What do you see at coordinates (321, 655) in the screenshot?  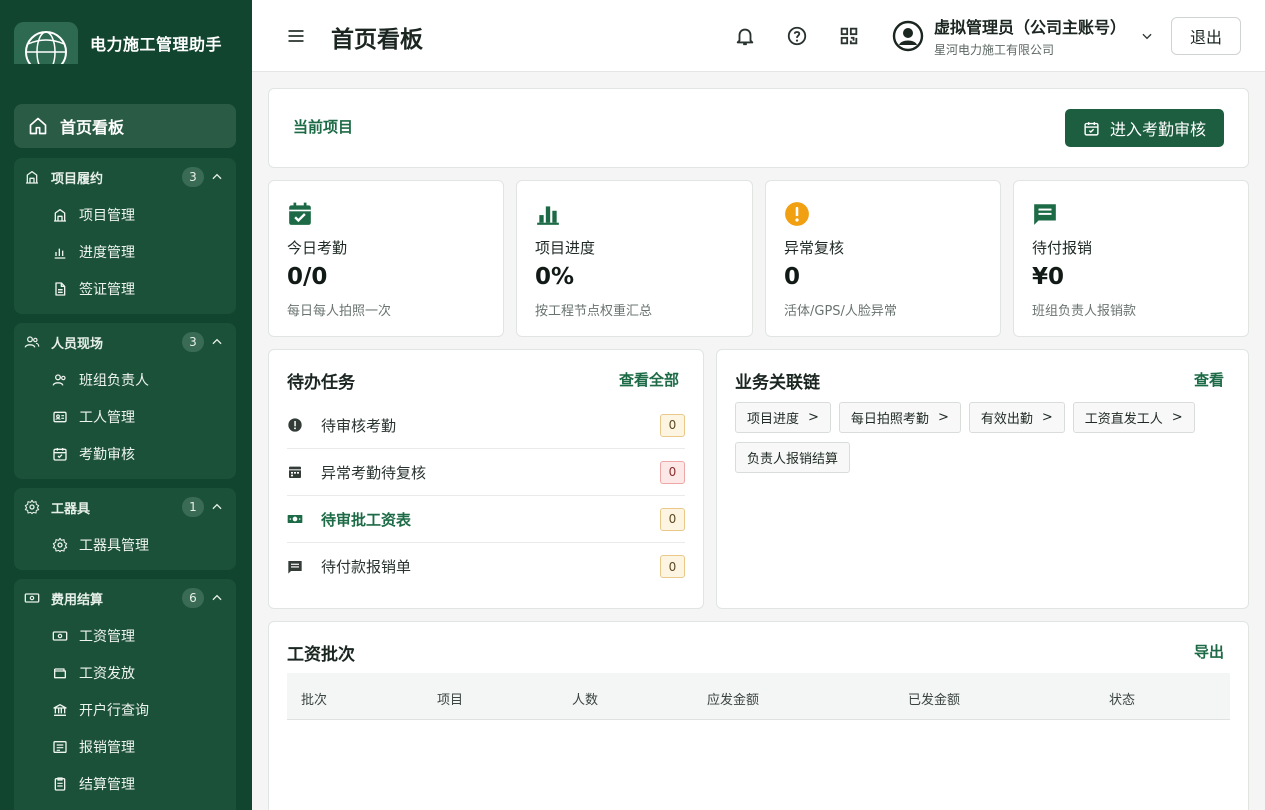 I see `payroll-title: 工资批次` at bounding box center [321, 655].